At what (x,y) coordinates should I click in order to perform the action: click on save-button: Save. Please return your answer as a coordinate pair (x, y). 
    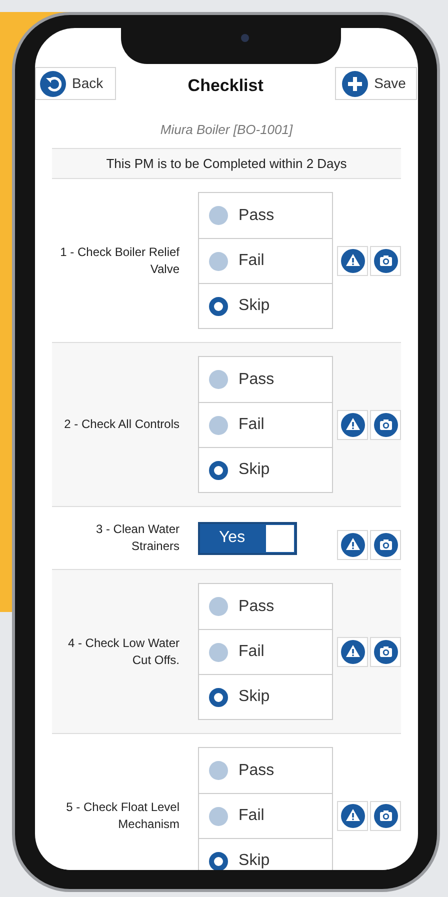
    Looking at the image, I should click on (376, 83).